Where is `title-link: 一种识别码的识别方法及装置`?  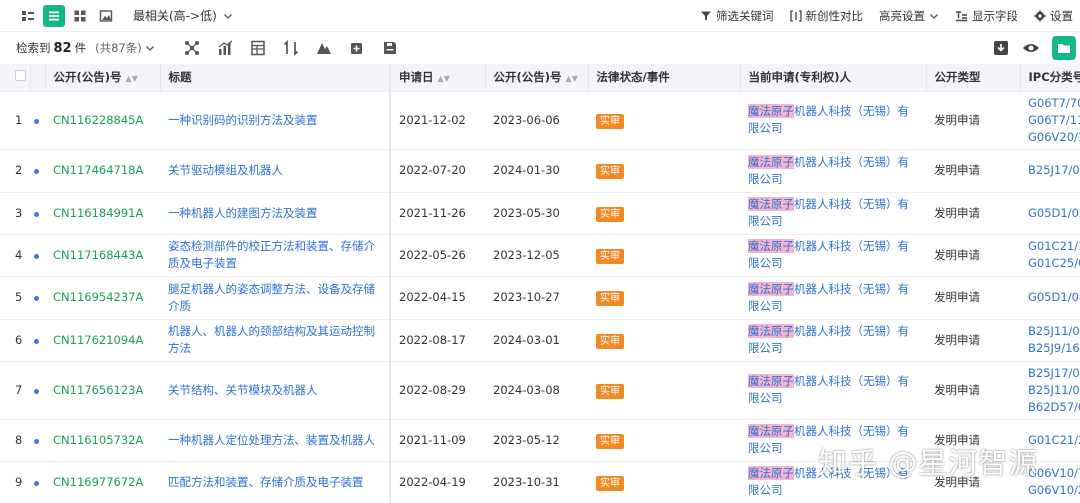
title-link: 一种识别码的识别方法及装置 is located at coordinates (243, 120).